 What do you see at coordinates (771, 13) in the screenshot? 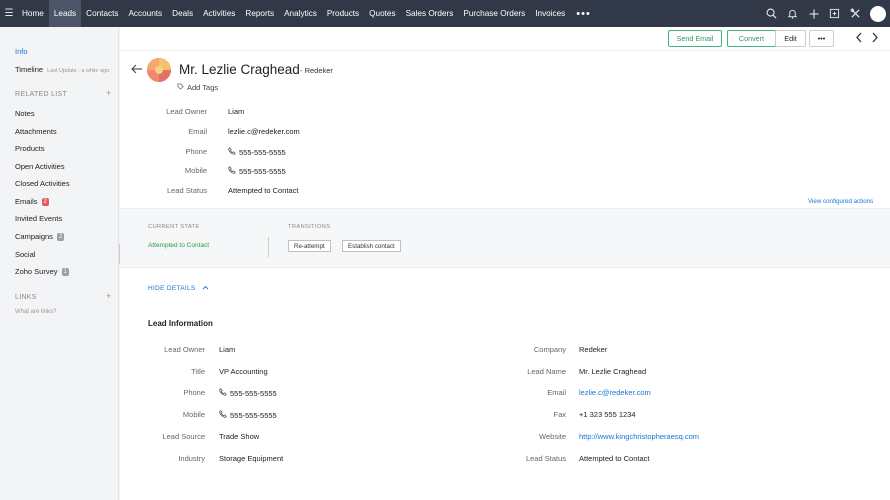
I see `search-icon` at bounding box center [771, 13].